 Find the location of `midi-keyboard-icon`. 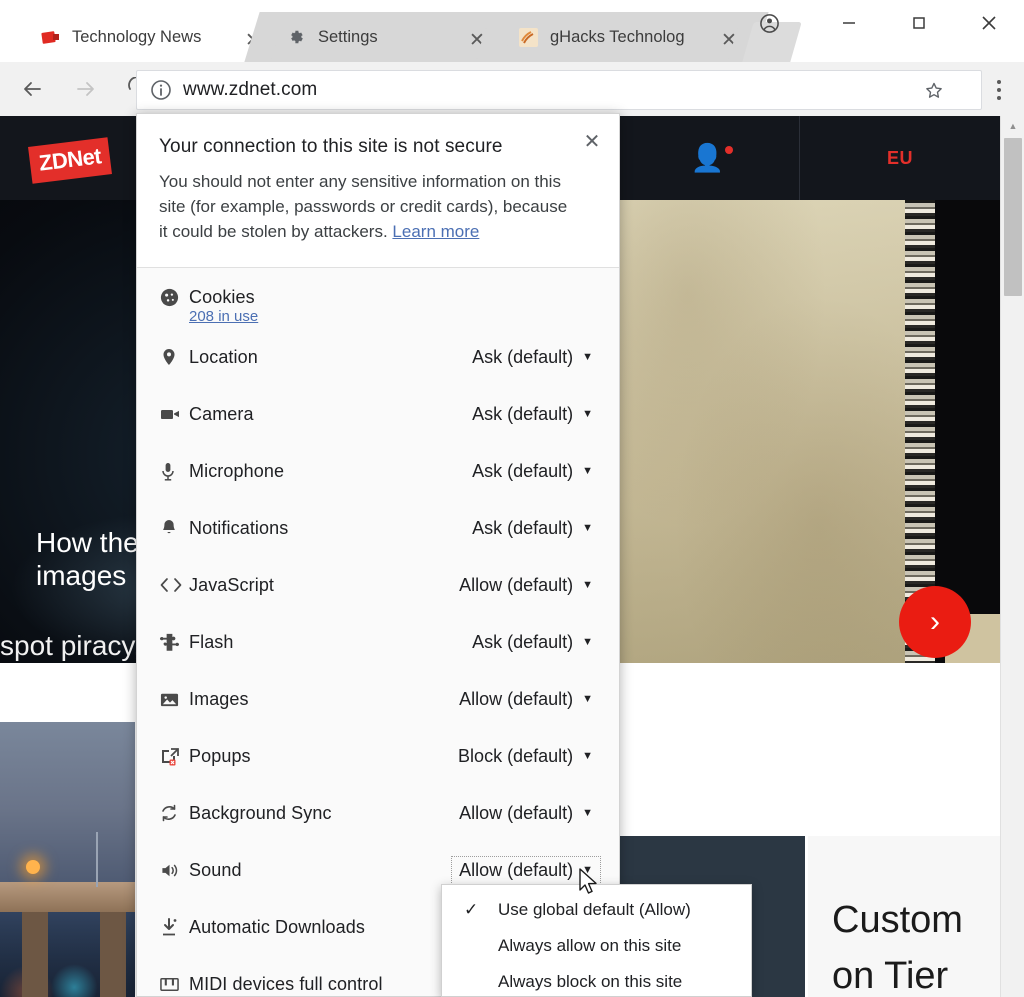

midi-keyboard-icon is located at coordinates (174, 984).